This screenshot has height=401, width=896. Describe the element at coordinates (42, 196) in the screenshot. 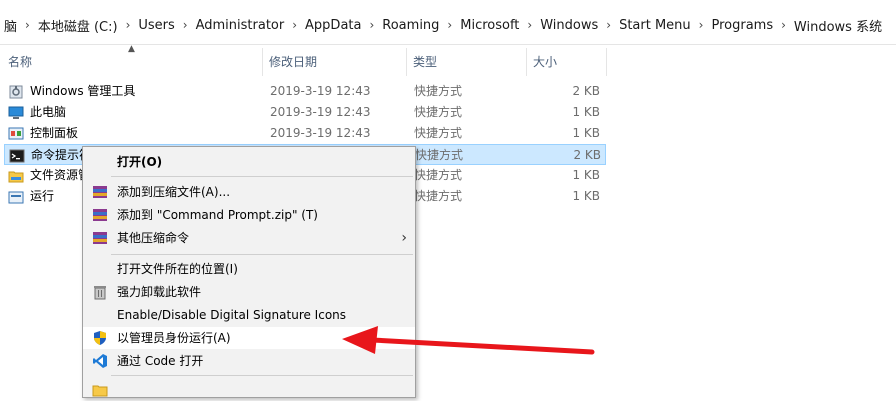

I see `file-name: 运行` at that location.